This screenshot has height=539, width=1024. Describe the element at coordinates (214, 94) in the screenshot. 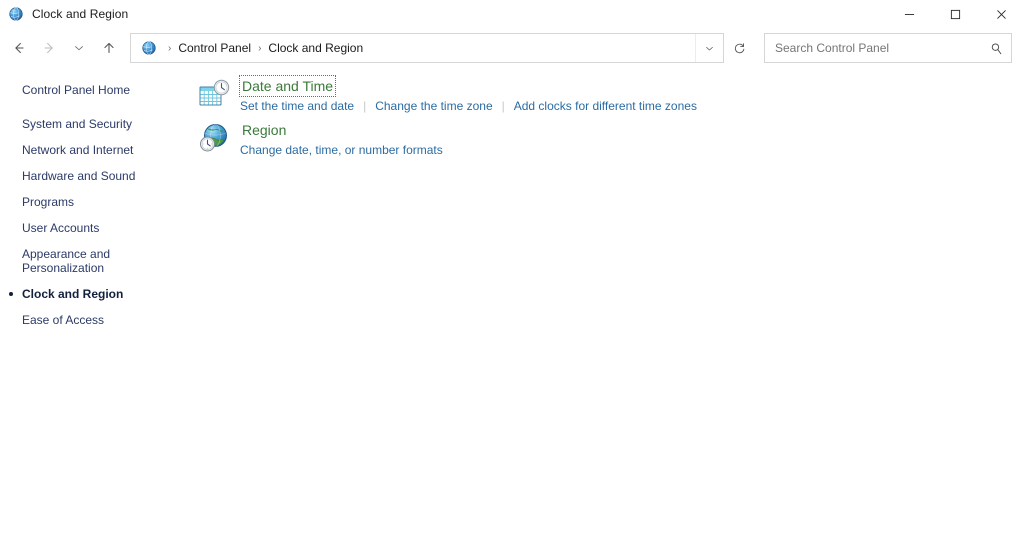

I see `date-and-time-icon` at that location.